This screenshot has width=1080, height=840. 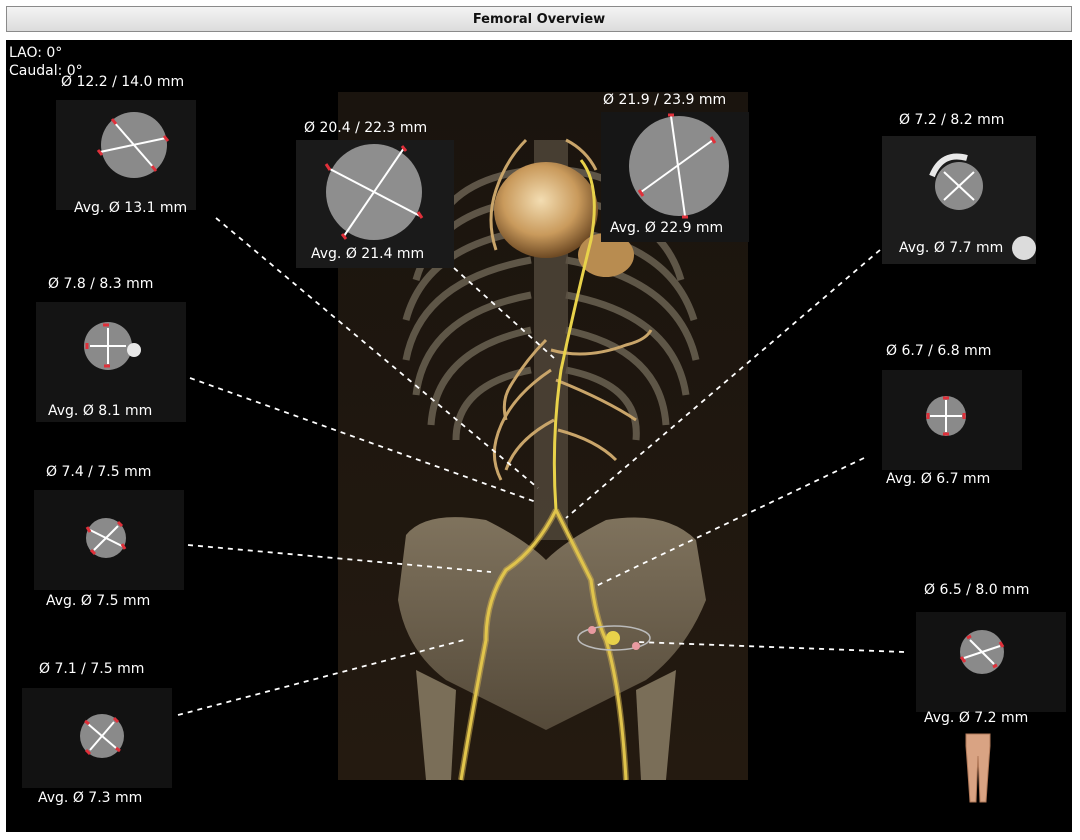 What do you see at coordinates (123, 82) in the screenshot?
I see `xsec-diameters: Ø 12.2 / 14.0 mm` at bounding box center [123, 82].